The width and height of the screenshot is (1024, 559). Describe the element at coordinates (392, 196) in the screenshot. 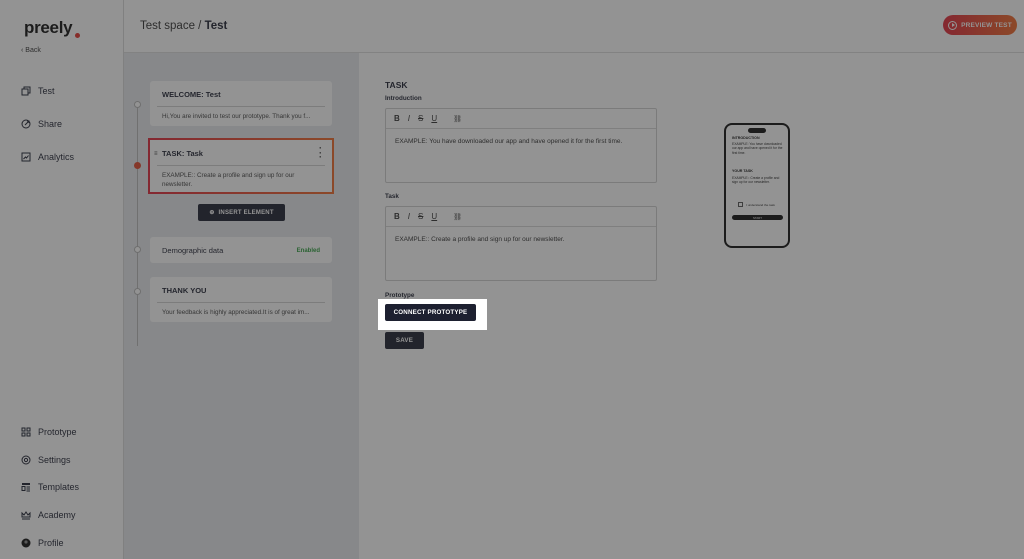

I see `task-label: Task` at that location.